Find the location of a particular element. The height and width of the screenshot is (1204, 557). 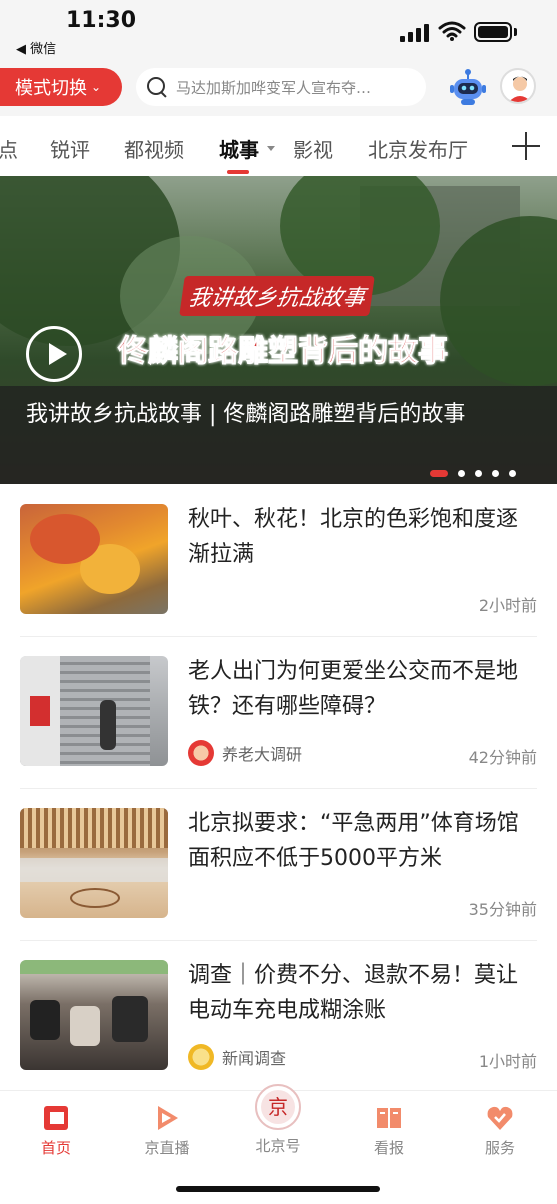

tab-dropdown-caret-icon is located at coordinates (271, 148).